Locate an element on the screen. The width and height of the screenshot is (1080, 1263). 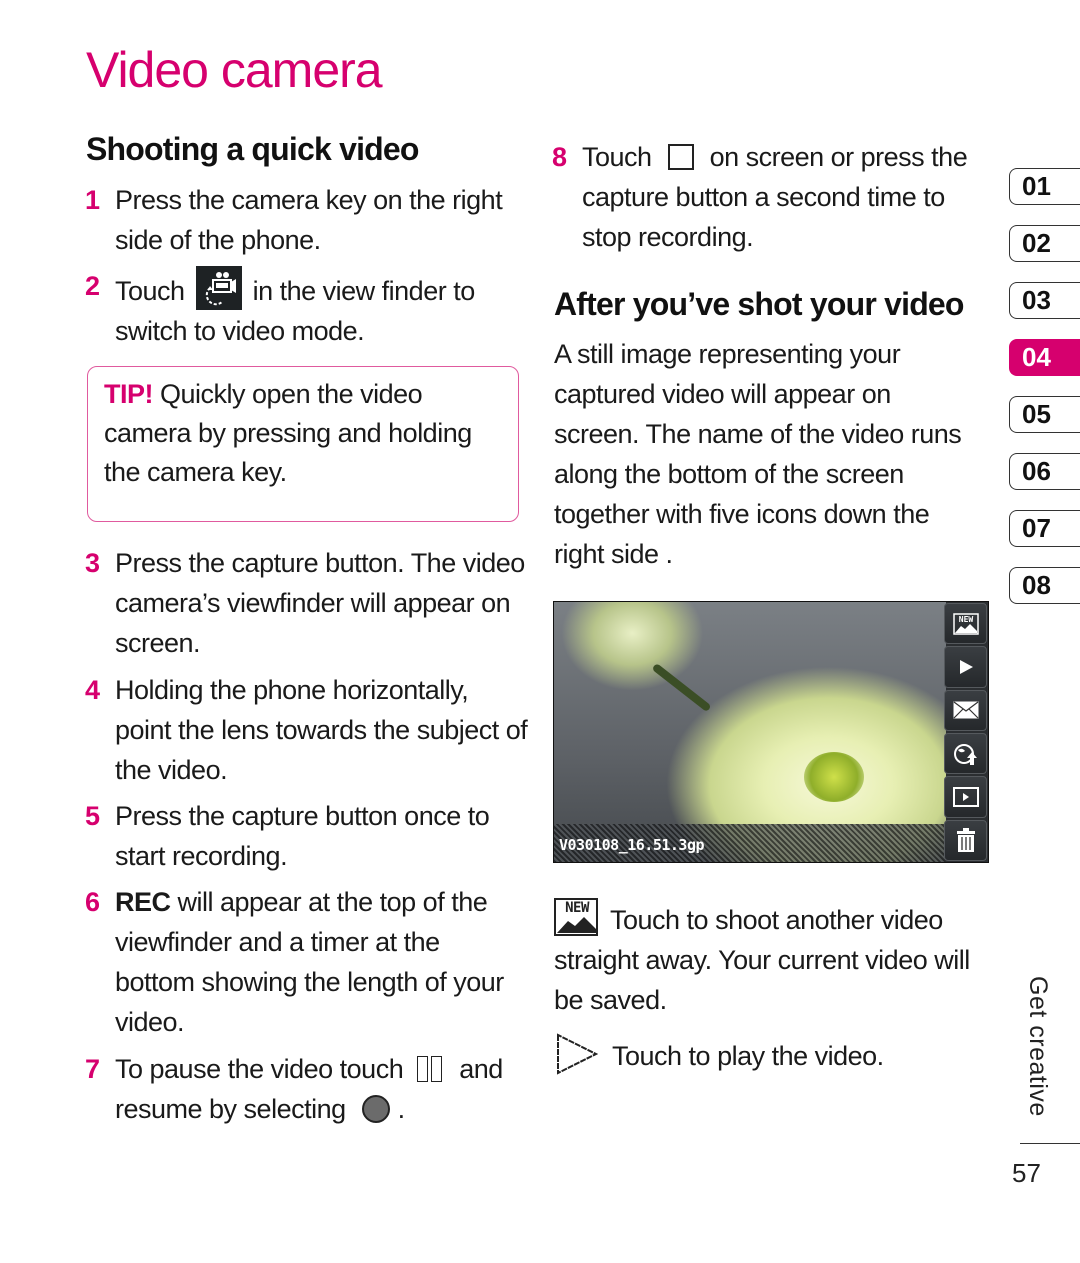
step-number: 3 is located at coordinates (92, 563).